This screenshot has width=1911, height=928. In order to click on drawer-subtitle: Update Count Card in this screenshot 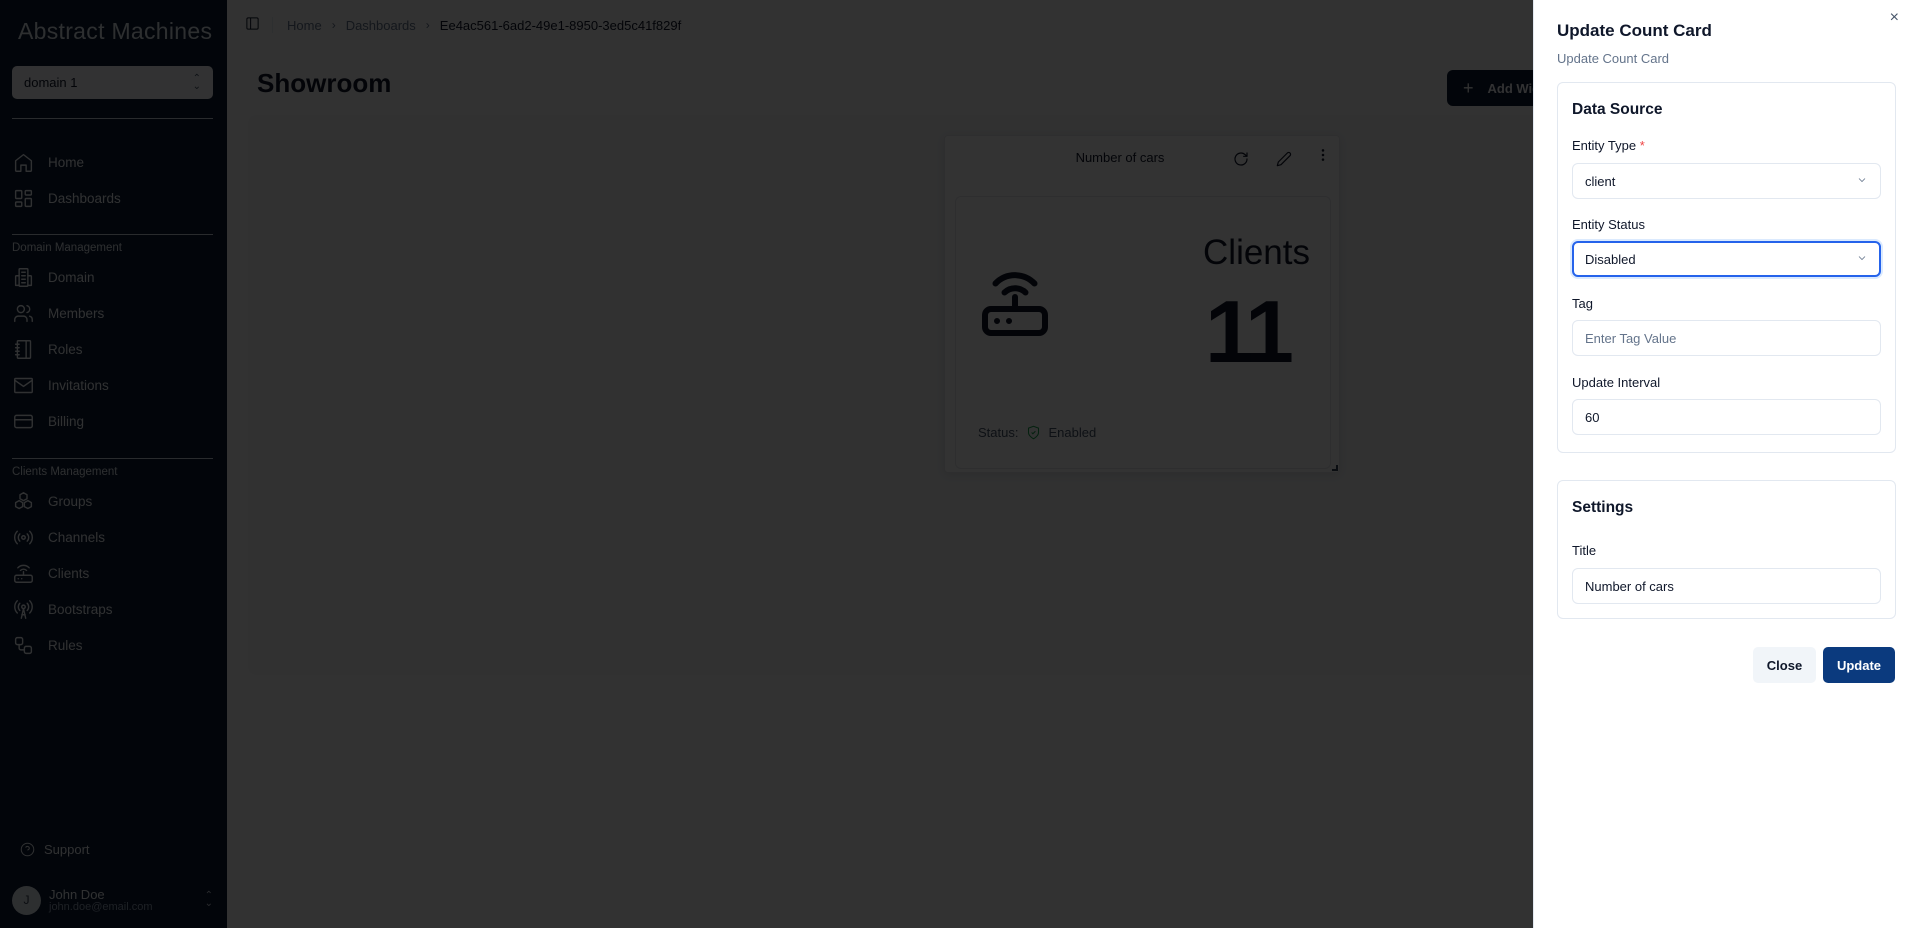, I will do `click(1613, 58)`.